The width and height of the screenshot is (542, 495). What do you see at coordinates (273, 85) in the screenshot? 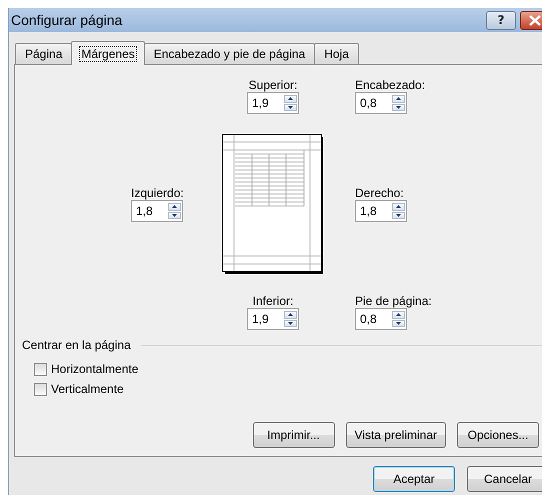
I see `field-label: Superior:` at bounding box center [273, 85].